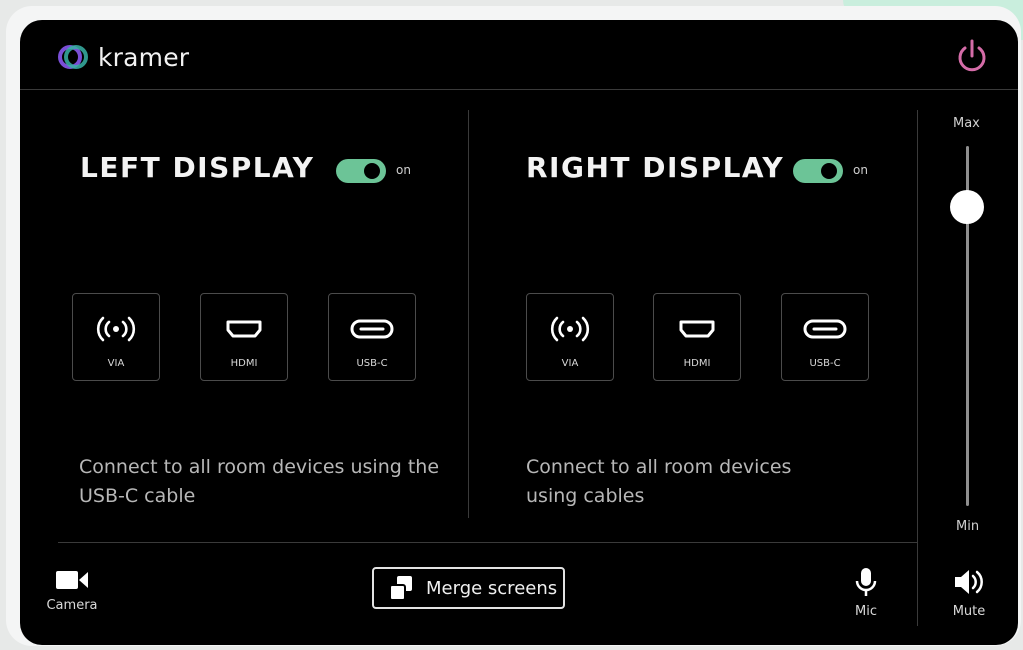 Image resolution: width=1023 pixels, height=650 pixels. Describe the element at coordinates (967, 207) in the screenshot. I see `volume-slider-thumb` at that location.